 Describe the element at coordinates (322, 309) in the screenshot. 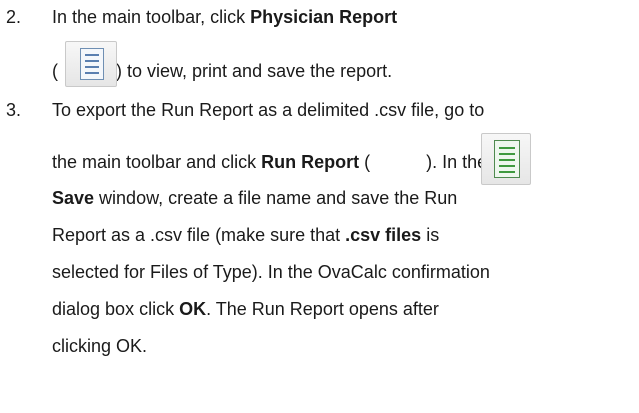

I see `step3-text: . The Run Report opens after` at that location.